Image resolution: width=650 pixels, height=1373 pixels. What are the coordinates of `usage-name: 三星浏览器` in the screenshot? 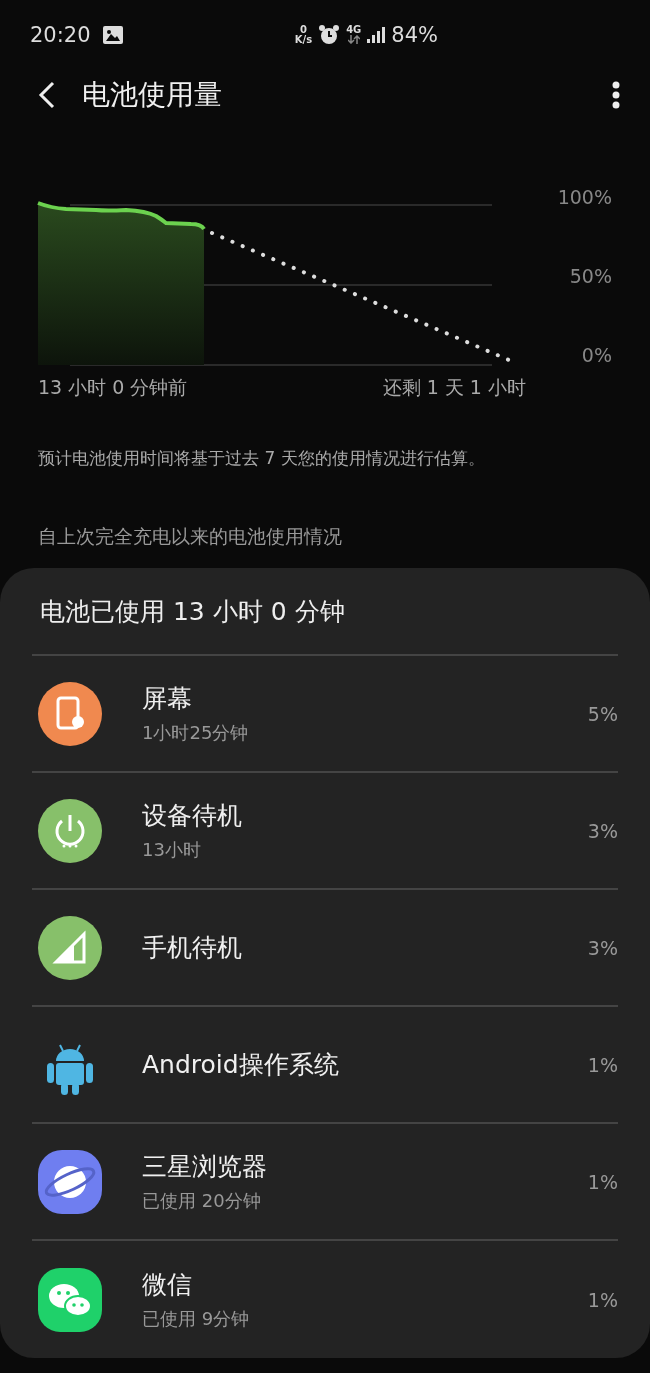 It's located at (205, 1167).